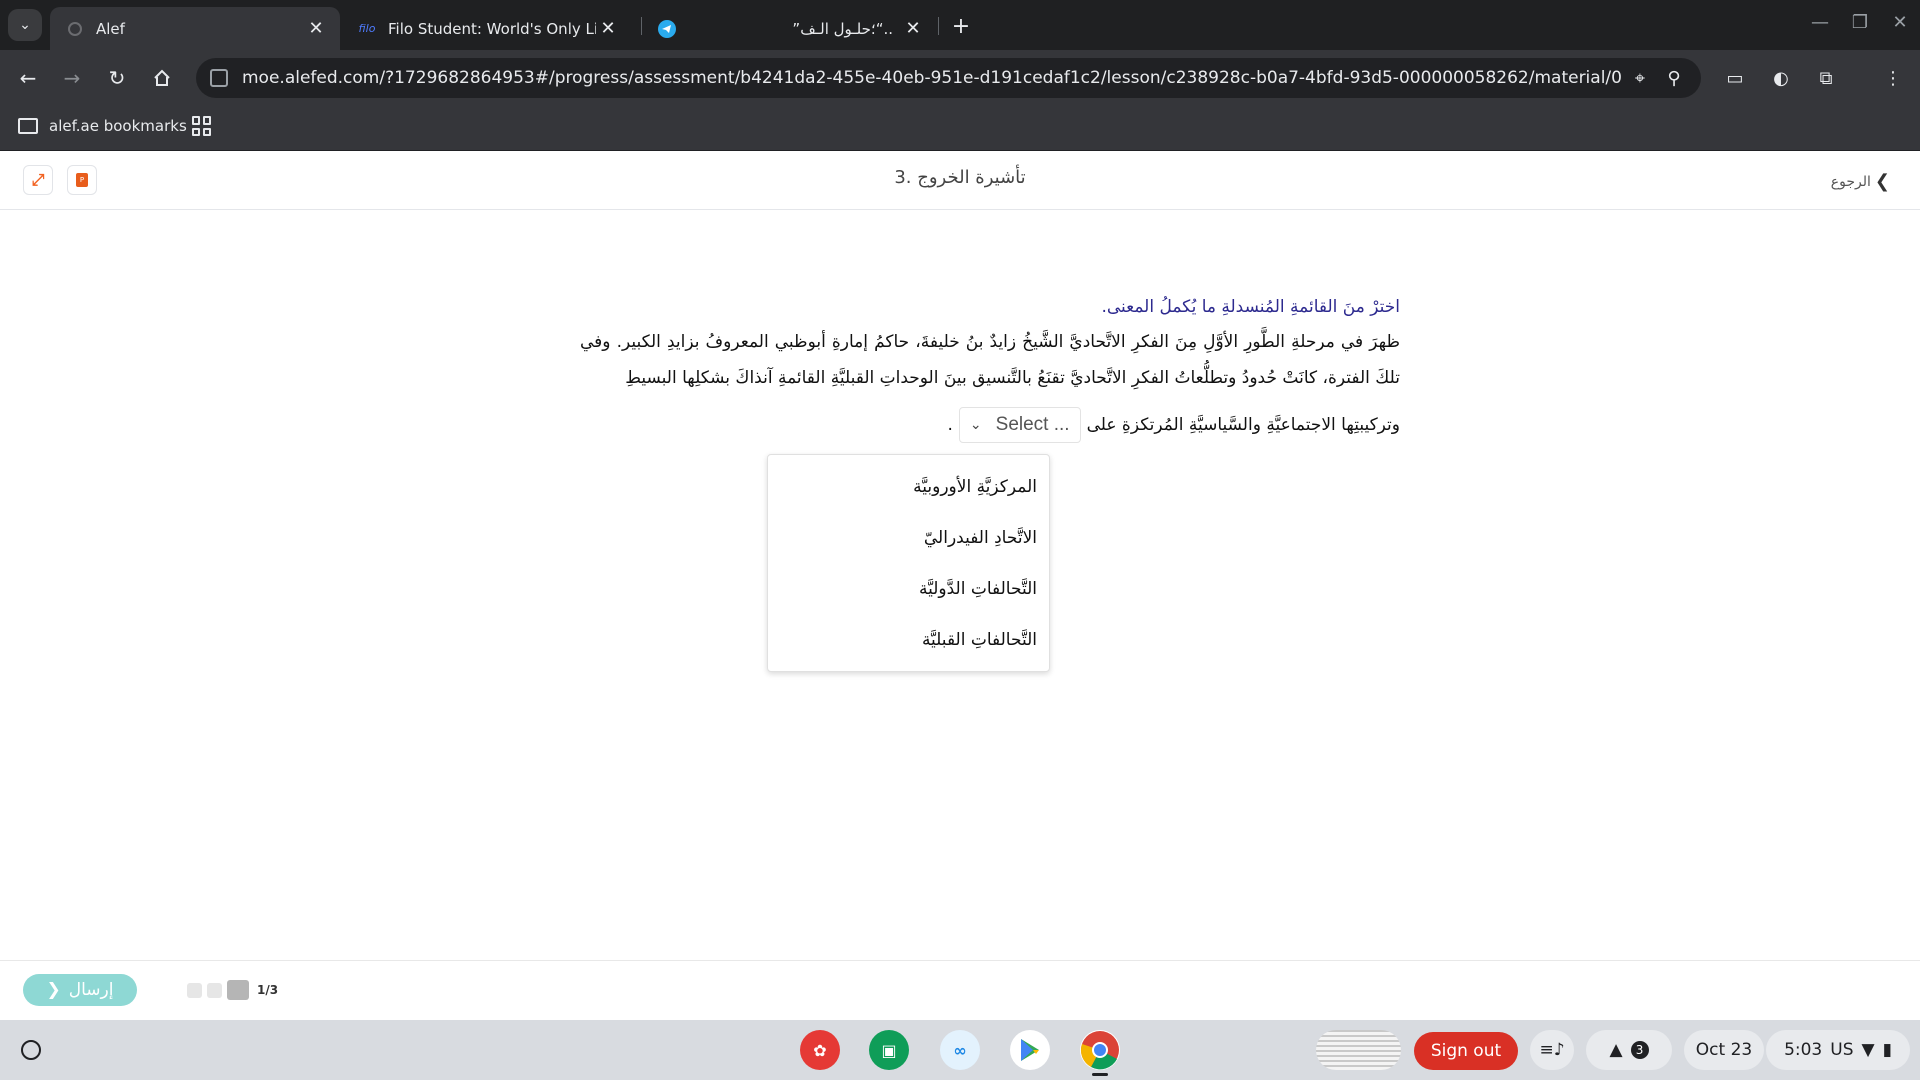  Describe the element at coordinates (842, 28) in the screenshot. I see `tab-title: ”؛حلـول الـف“..` at that location.